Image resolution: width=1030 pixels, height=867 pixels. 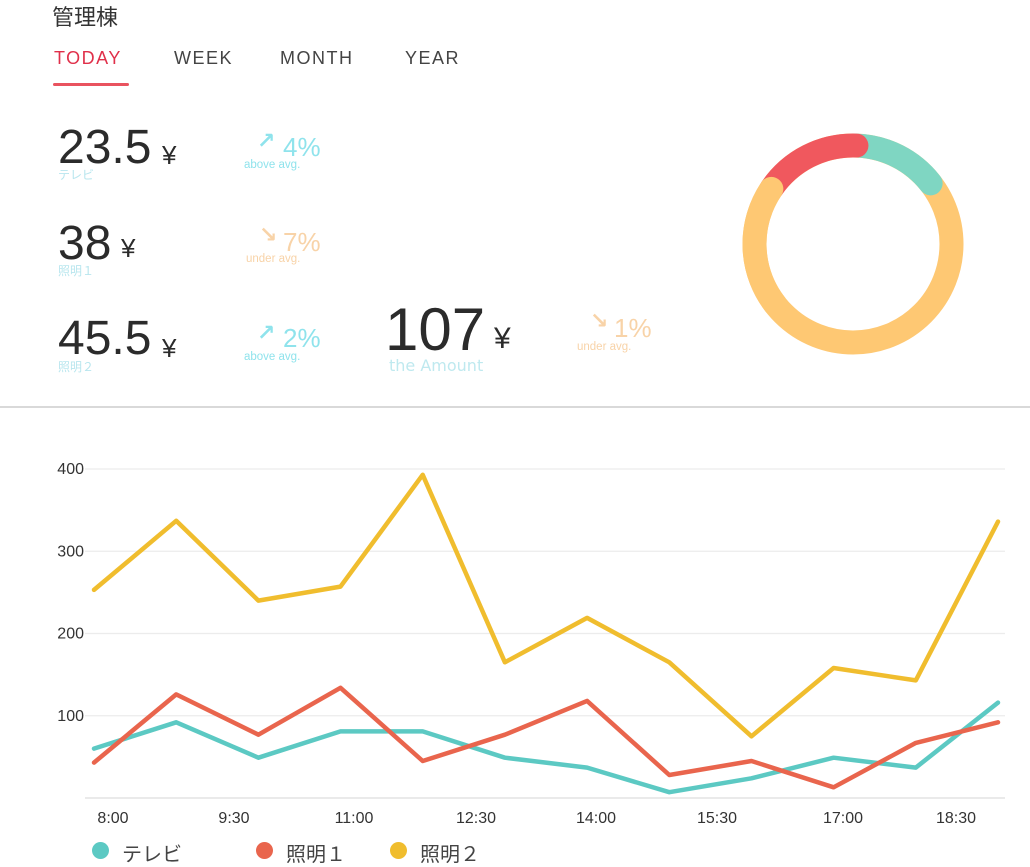 I want to click on y-tick-label: 100, so click(x=70, y=716).